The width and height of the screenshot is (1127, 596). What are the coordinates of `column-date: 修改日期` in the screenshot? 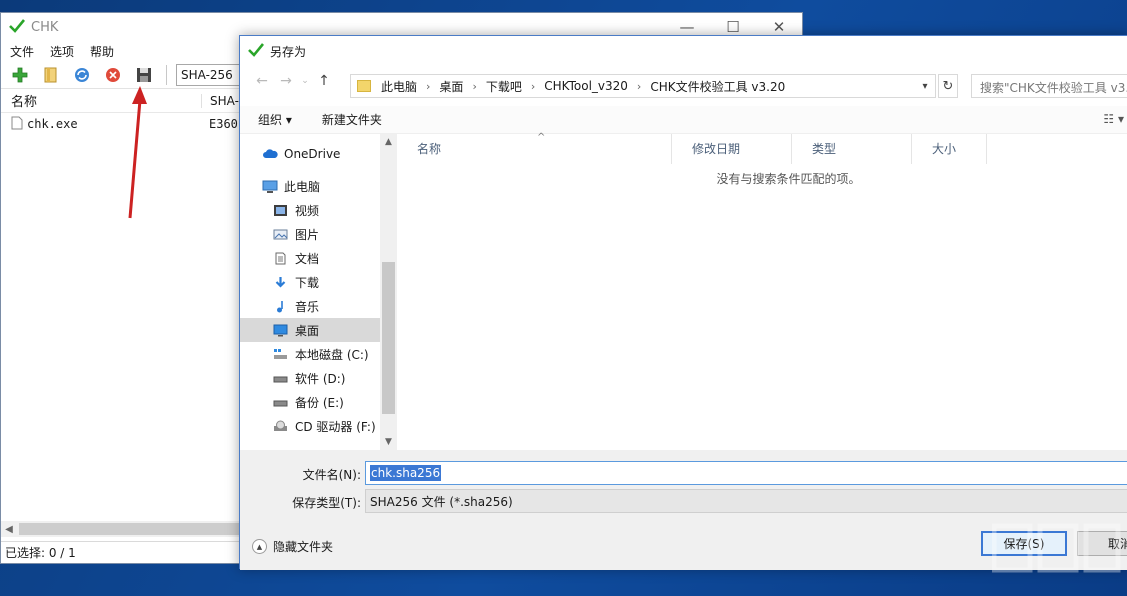 It's located at (732, 149).